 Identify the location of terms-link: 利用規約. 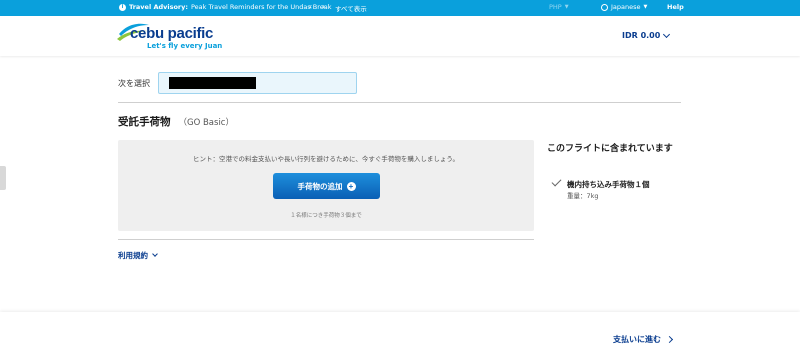
(138, 255).